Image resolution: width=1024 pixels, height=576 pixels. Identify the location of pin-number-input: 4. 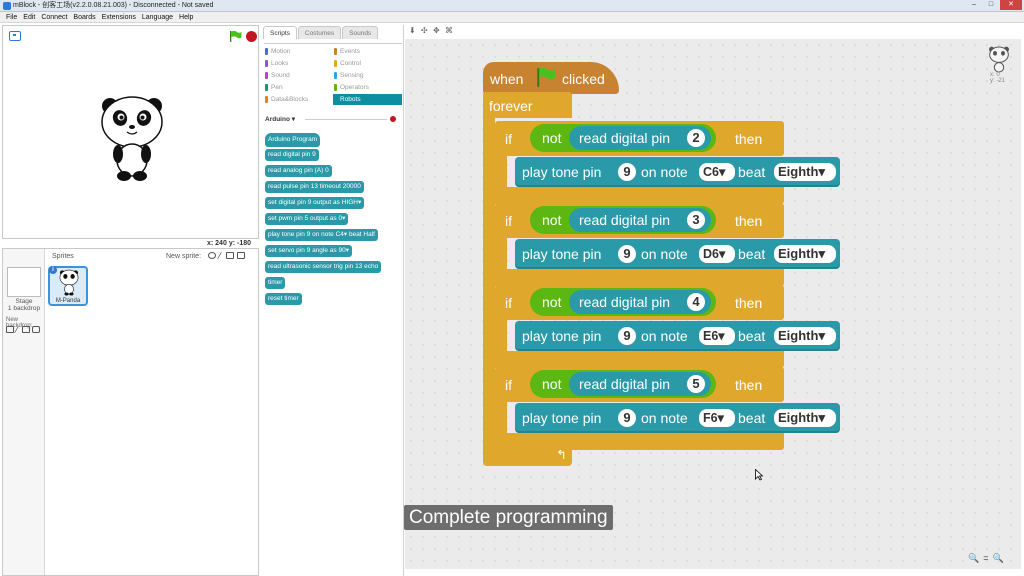
(696, 302).